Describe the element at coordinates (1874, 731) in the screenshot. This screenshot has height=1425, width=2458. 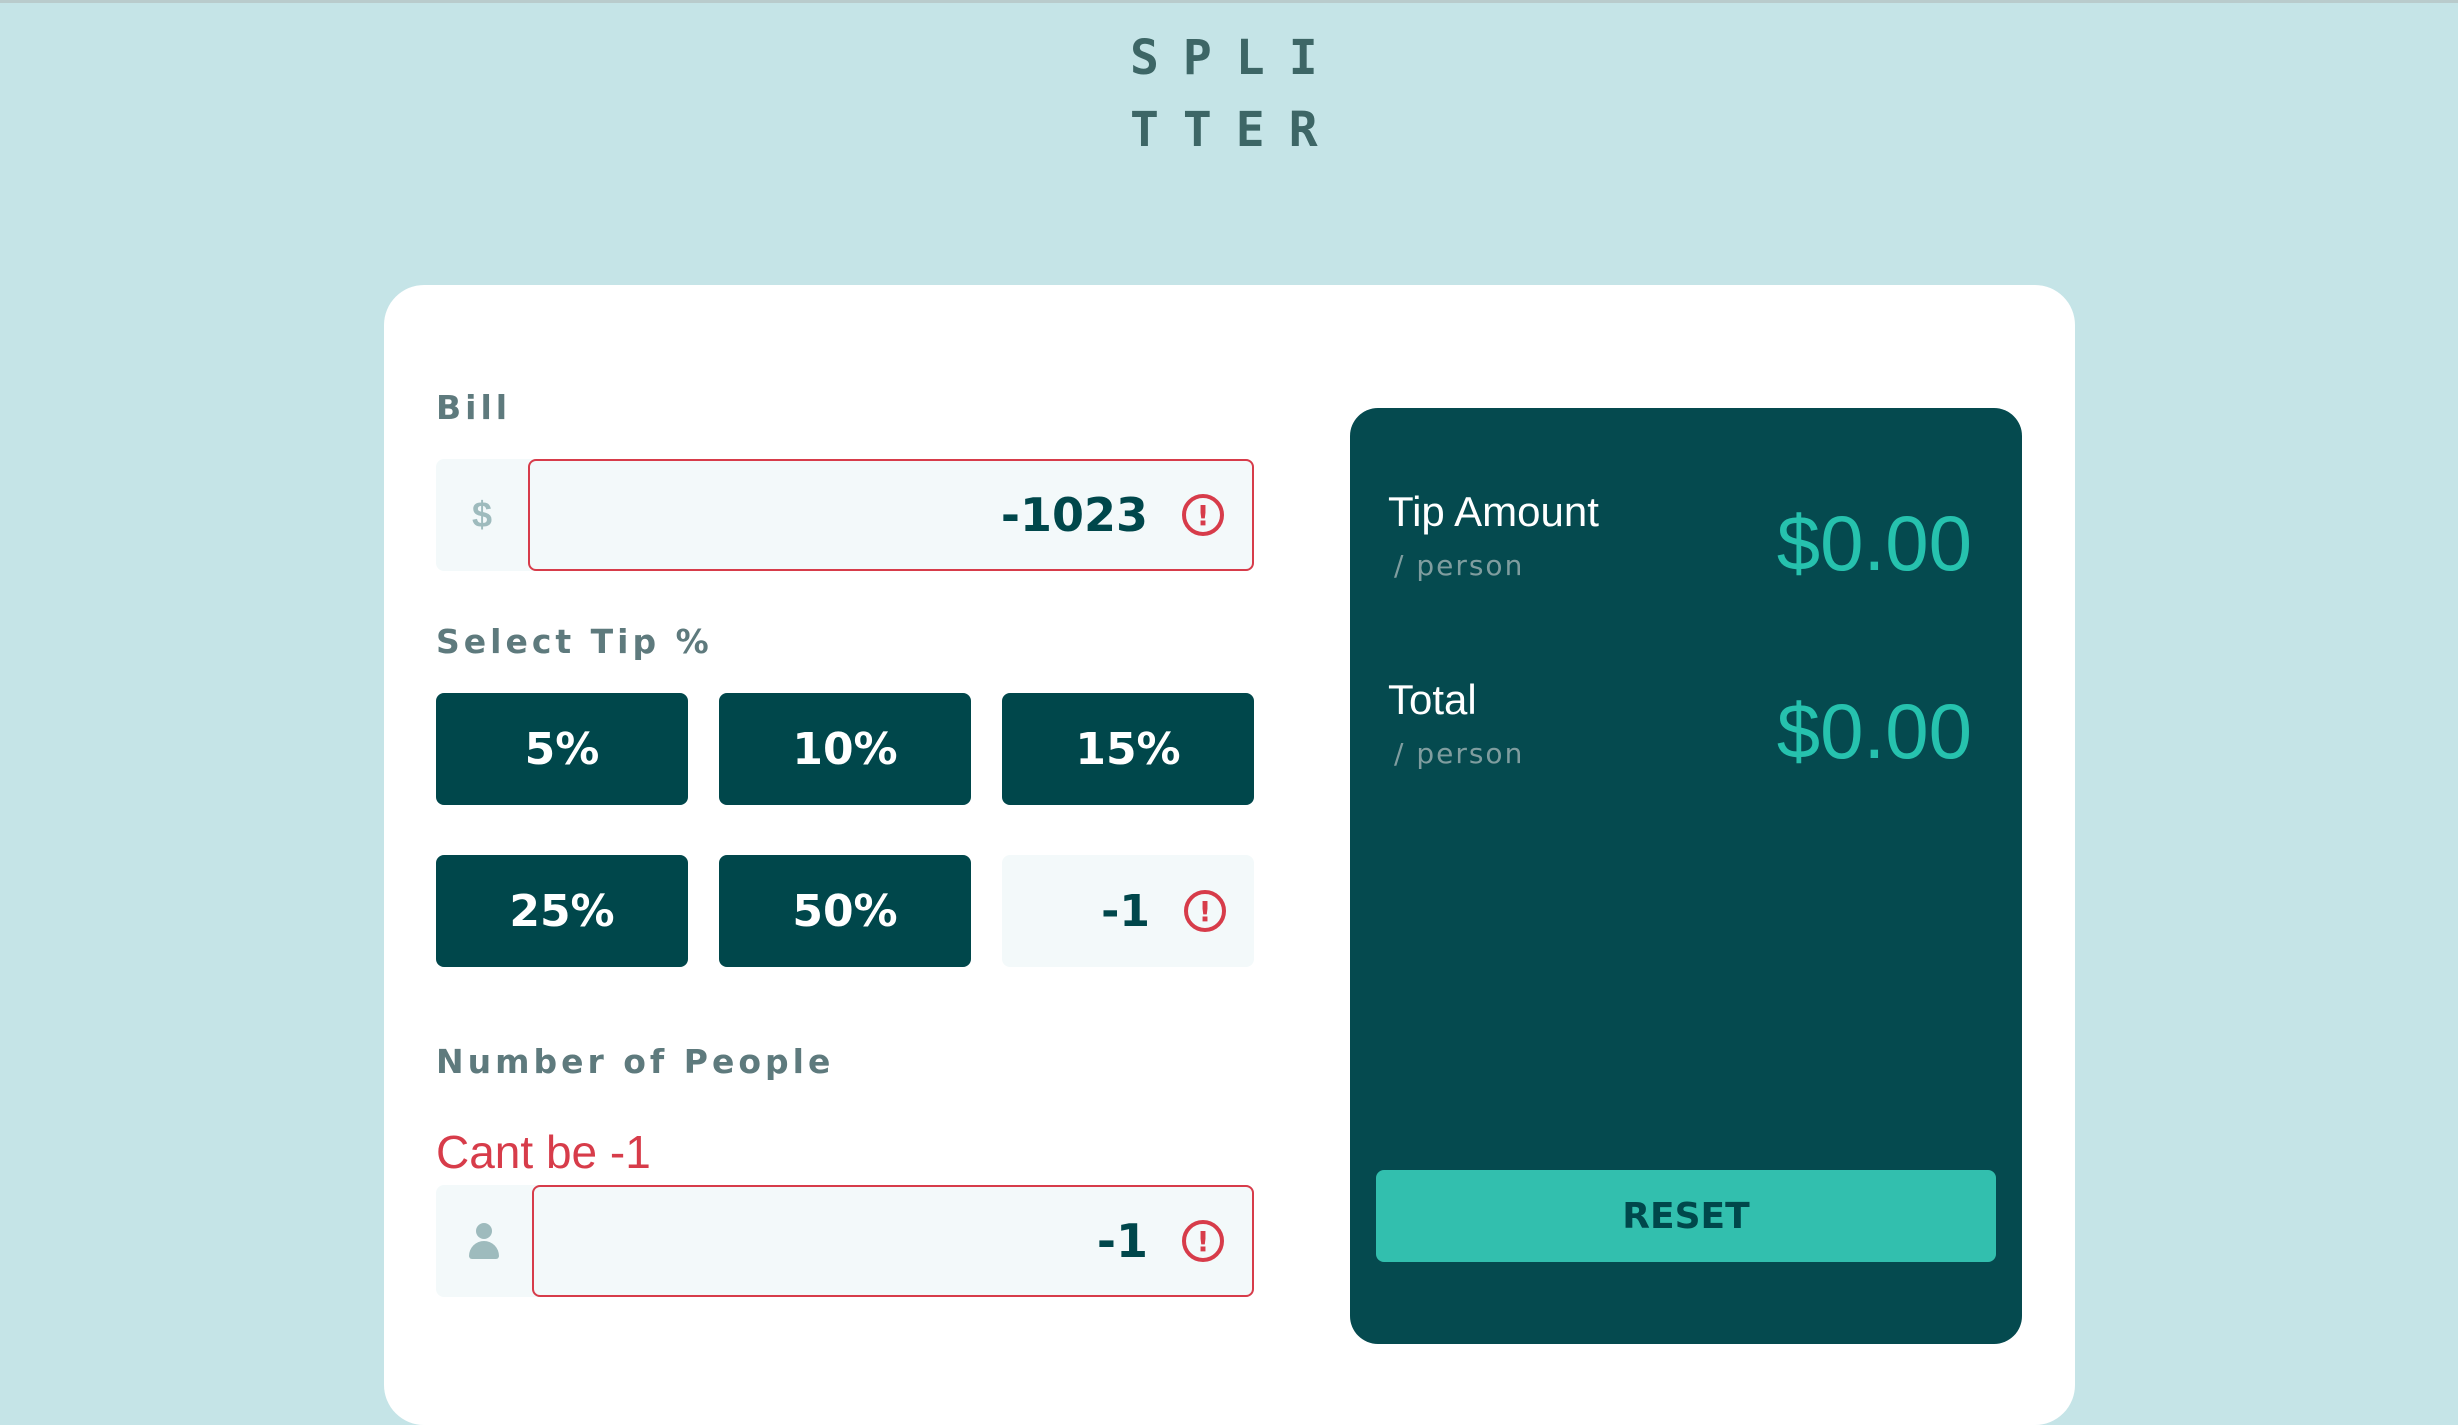
I see `total-value: $0.00` at that location.